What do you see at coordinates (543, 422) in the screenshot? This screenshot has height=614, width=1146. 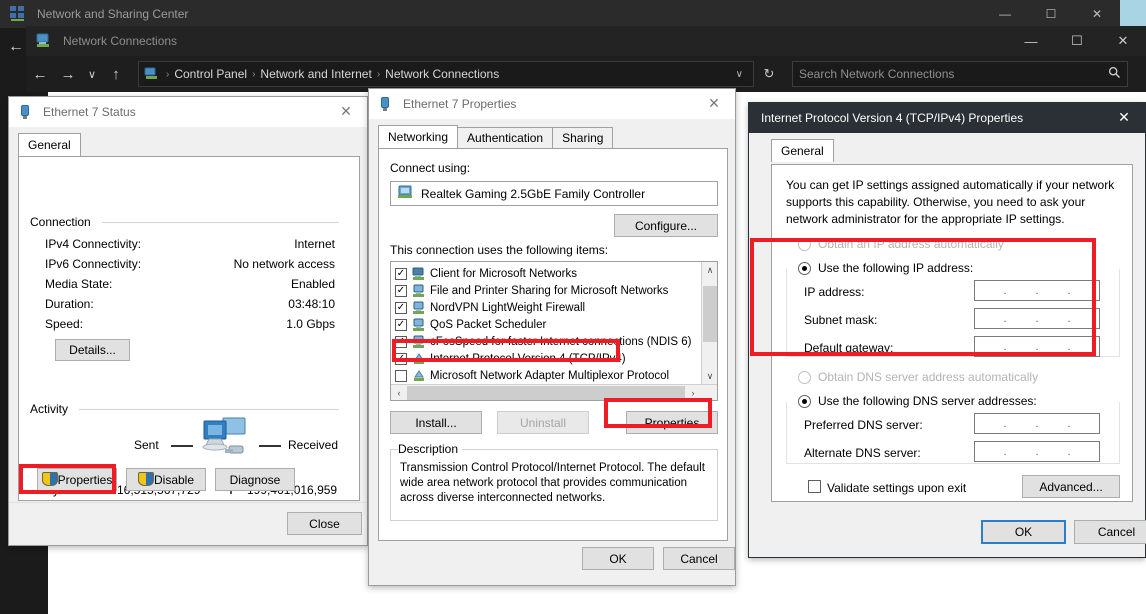 I see `uninstall-button: Uninstall` at bounding box center [543, 422].